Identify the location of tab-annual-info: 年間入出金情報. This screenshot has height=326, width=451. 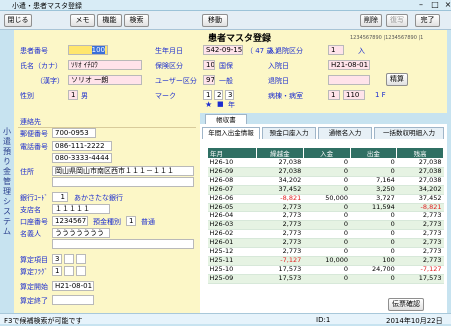
(231, 133).